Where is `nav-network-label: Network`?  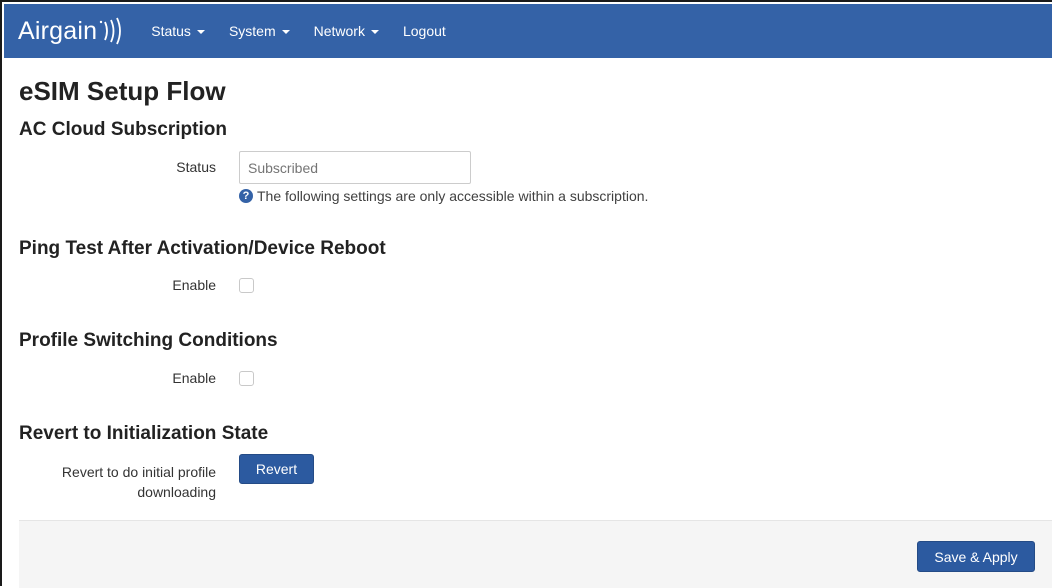 nav-network-label: Network is located at coordinates (339, 31).